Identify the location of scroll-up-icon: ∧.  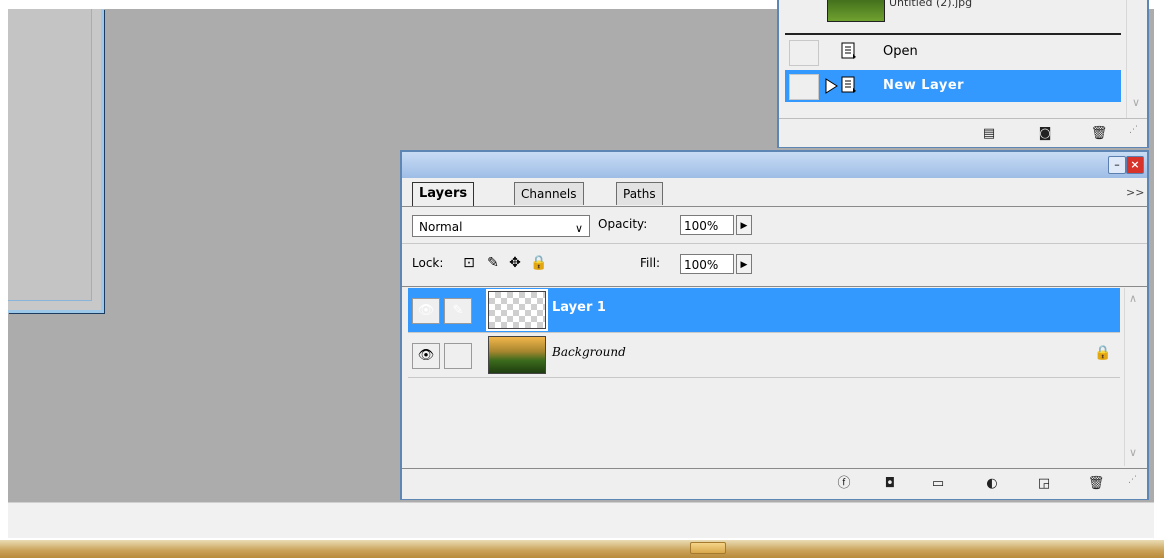
(1133, 298).